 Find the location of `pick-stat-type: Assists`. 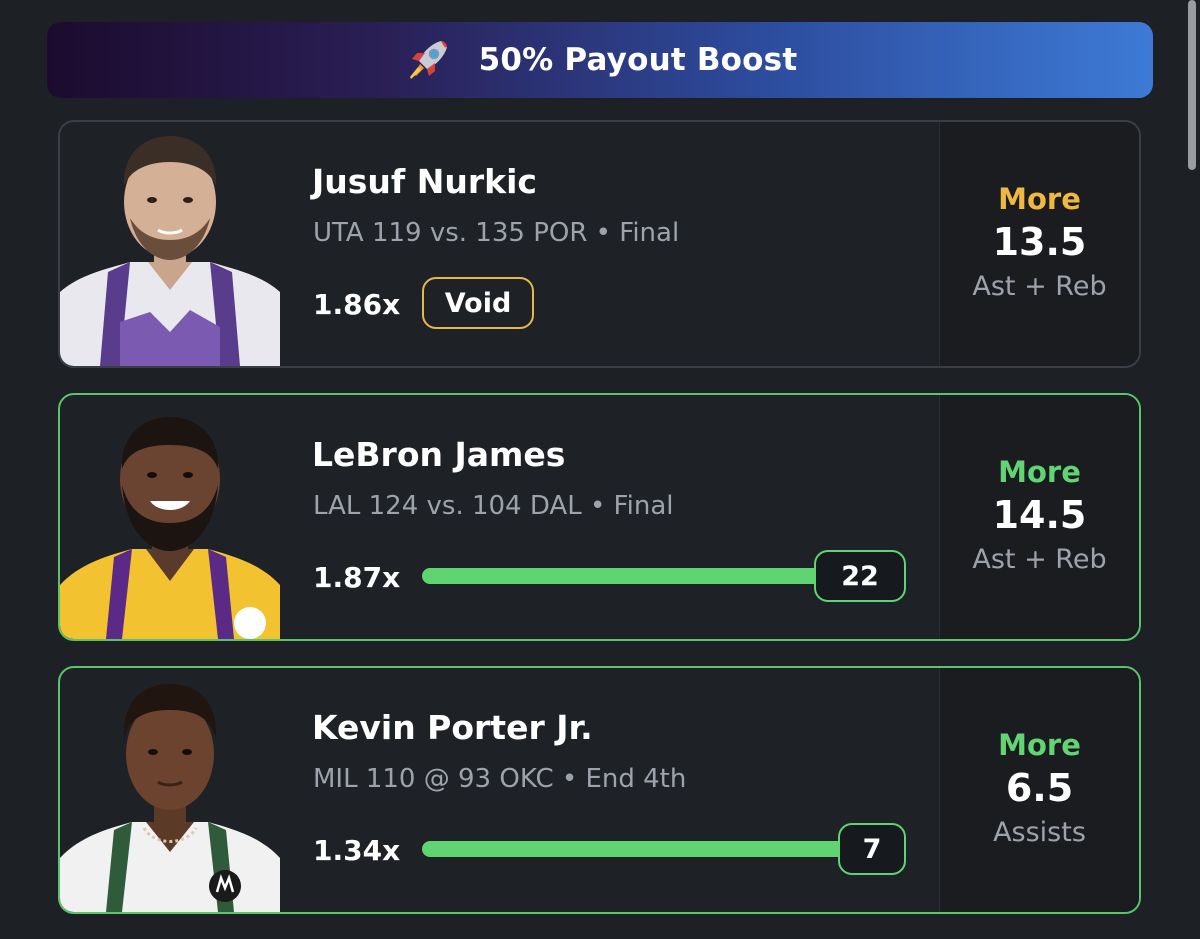

pick-stat-type: Assists is located at coordinates (1039, 832).